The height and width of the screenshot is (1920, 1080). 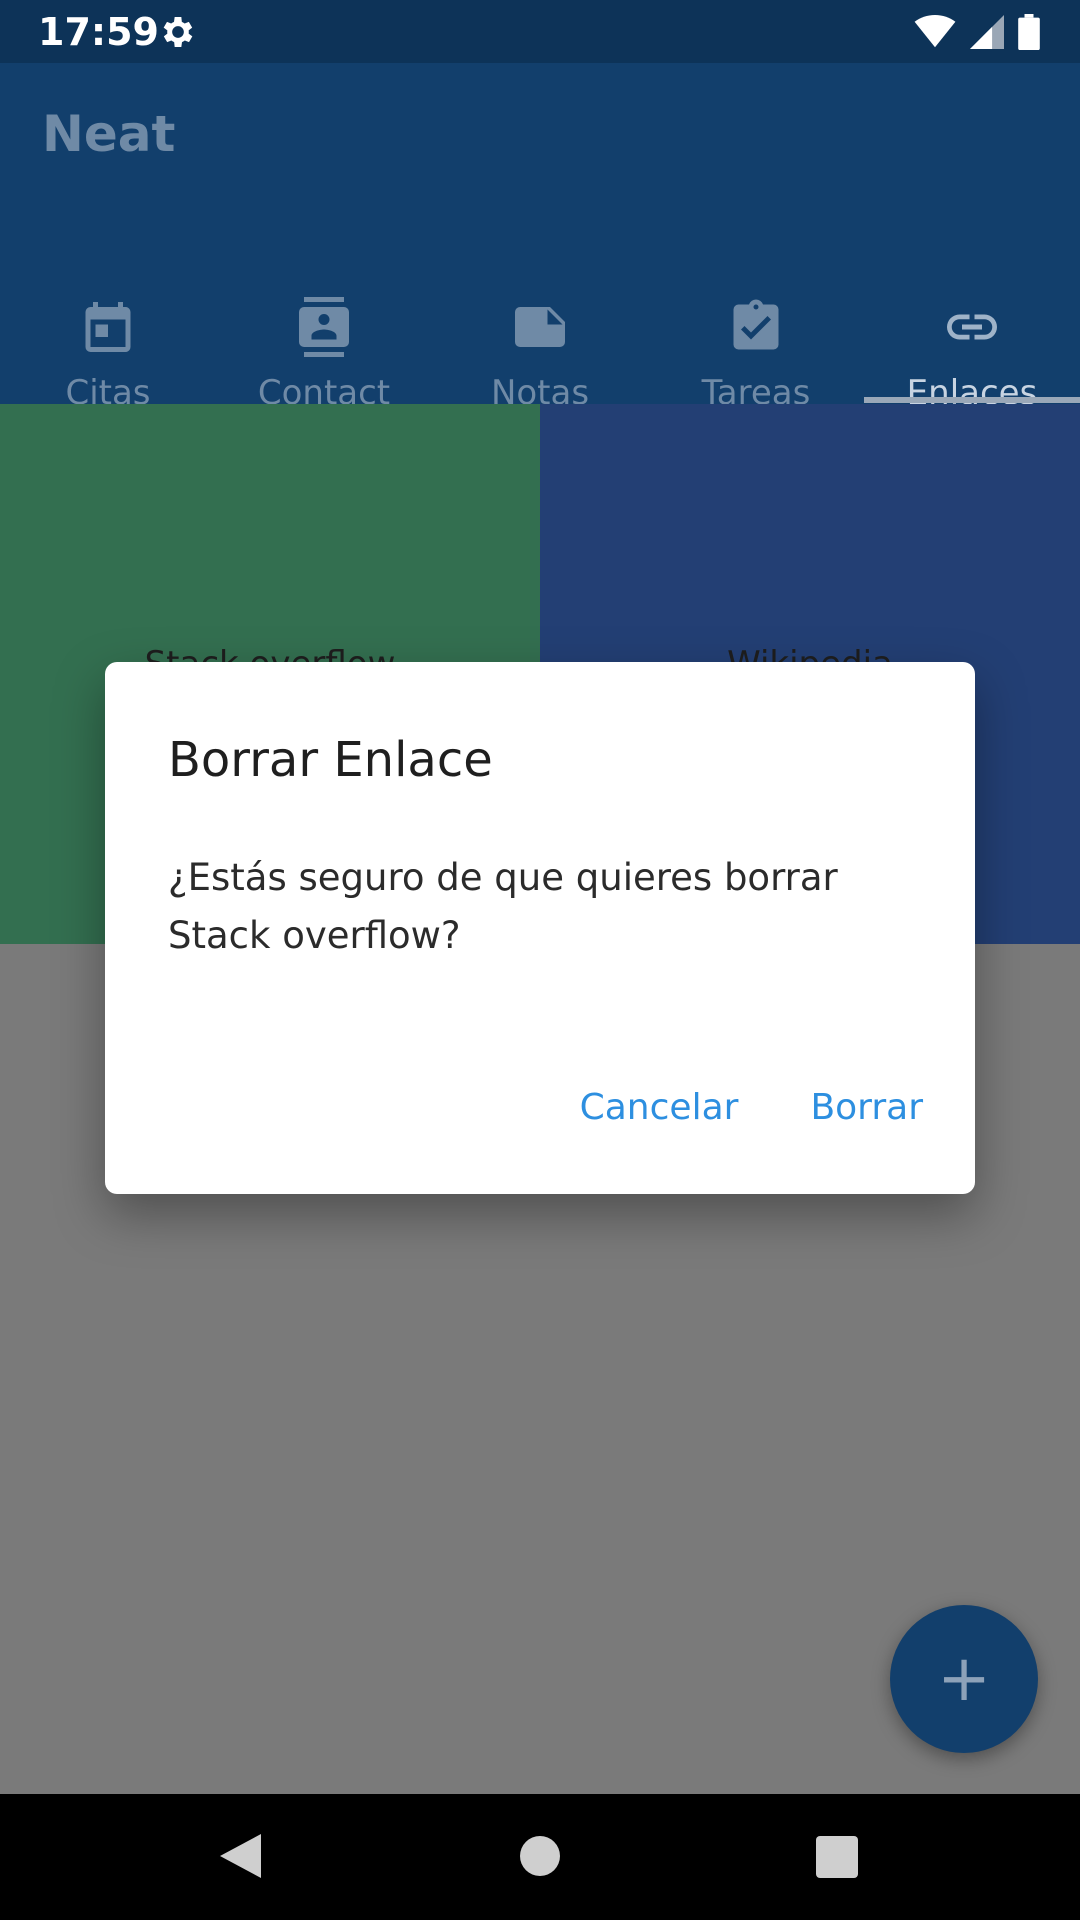 What do you see at coordinates (935, 31) in the screenshot?
I see `wifi-icon` at bounding box center [935, 31].